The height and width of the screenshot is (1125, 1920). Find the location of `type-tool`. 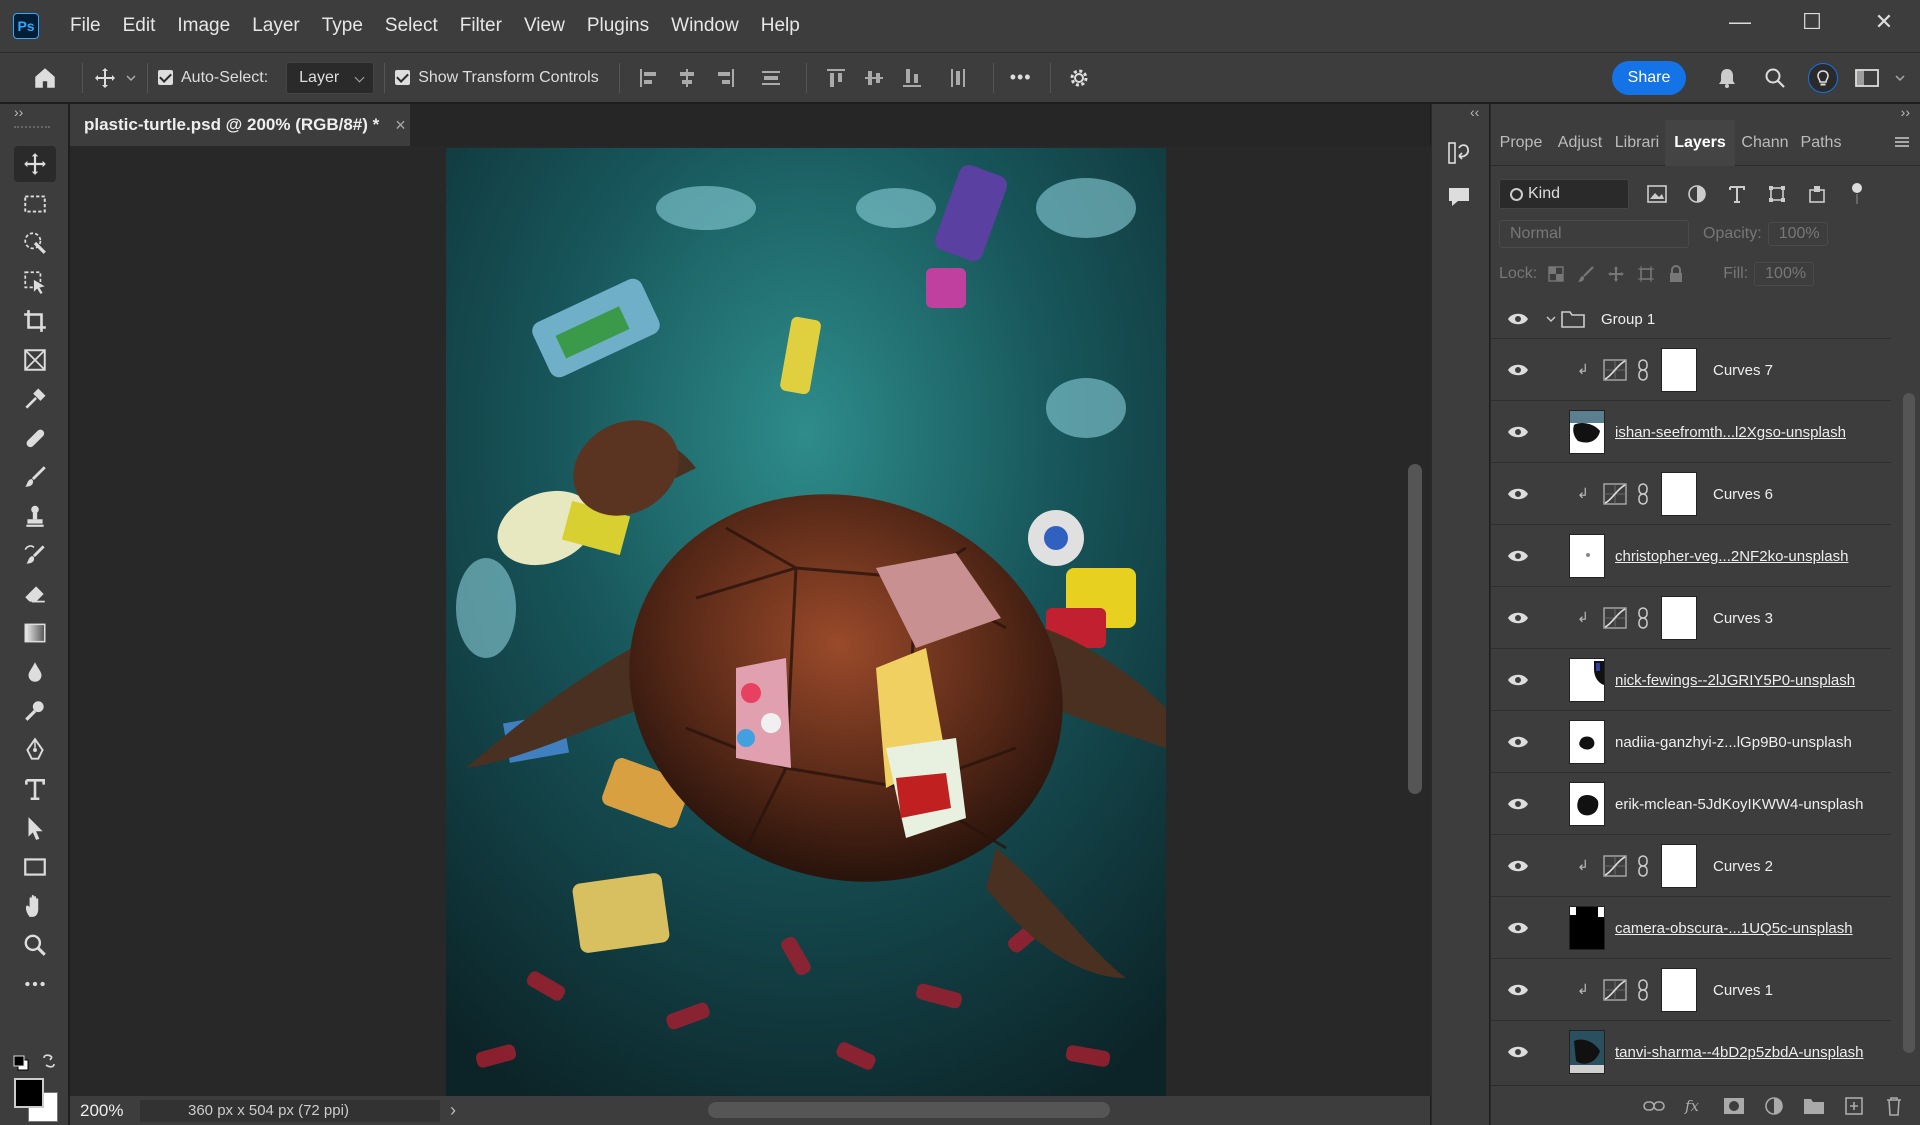

type-tool is located at coordinates (35, 789).